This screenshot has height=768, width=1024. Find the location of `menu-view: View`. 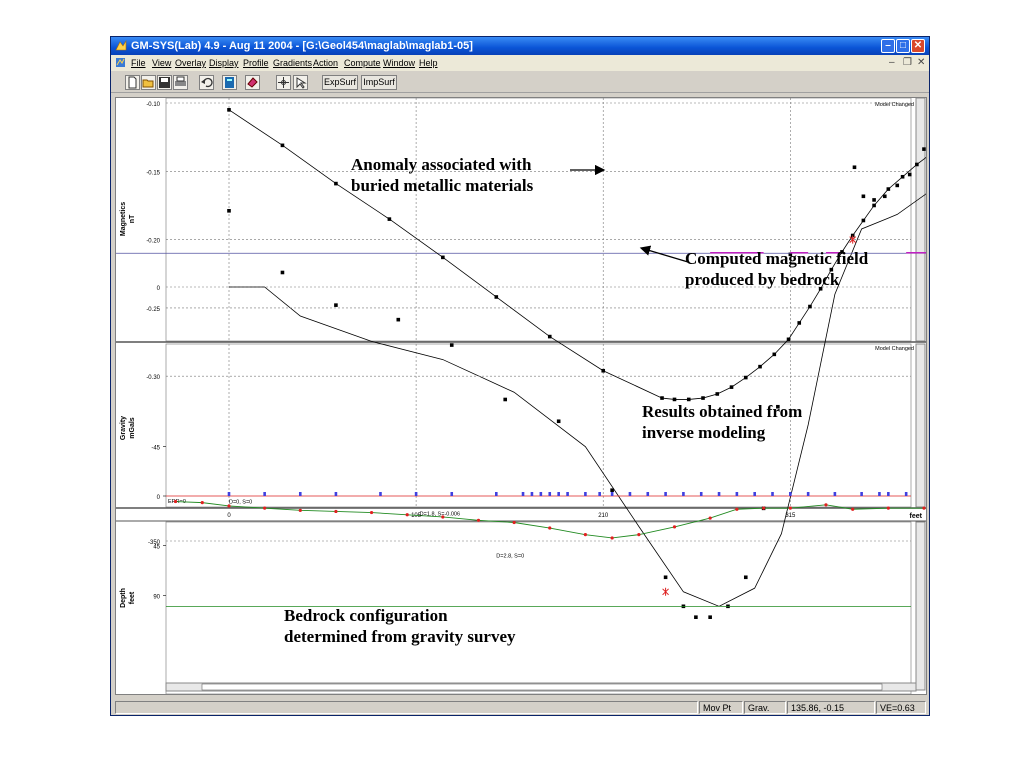

menu-view: View is located at coordinates (161, 63).